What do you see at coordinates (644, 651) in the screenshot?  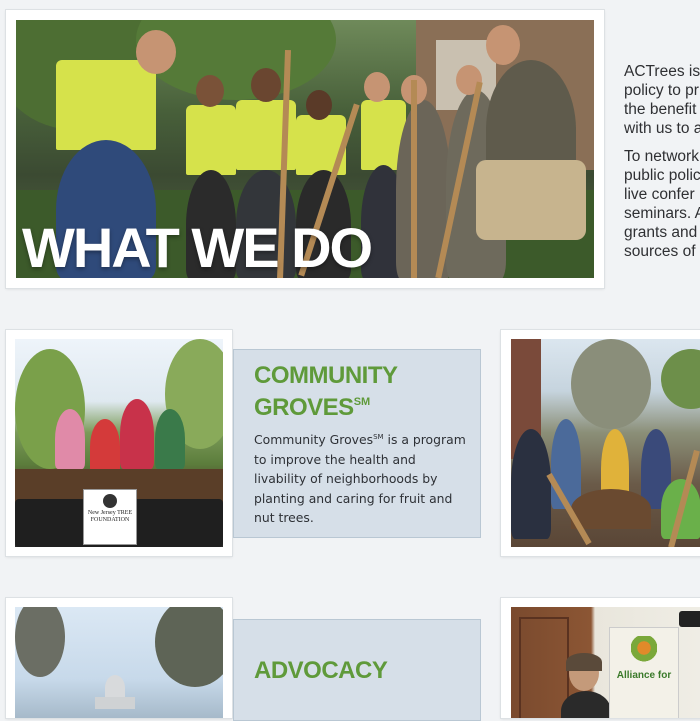 I see `alliance-tree-icon` at bounding box center [644, 651].